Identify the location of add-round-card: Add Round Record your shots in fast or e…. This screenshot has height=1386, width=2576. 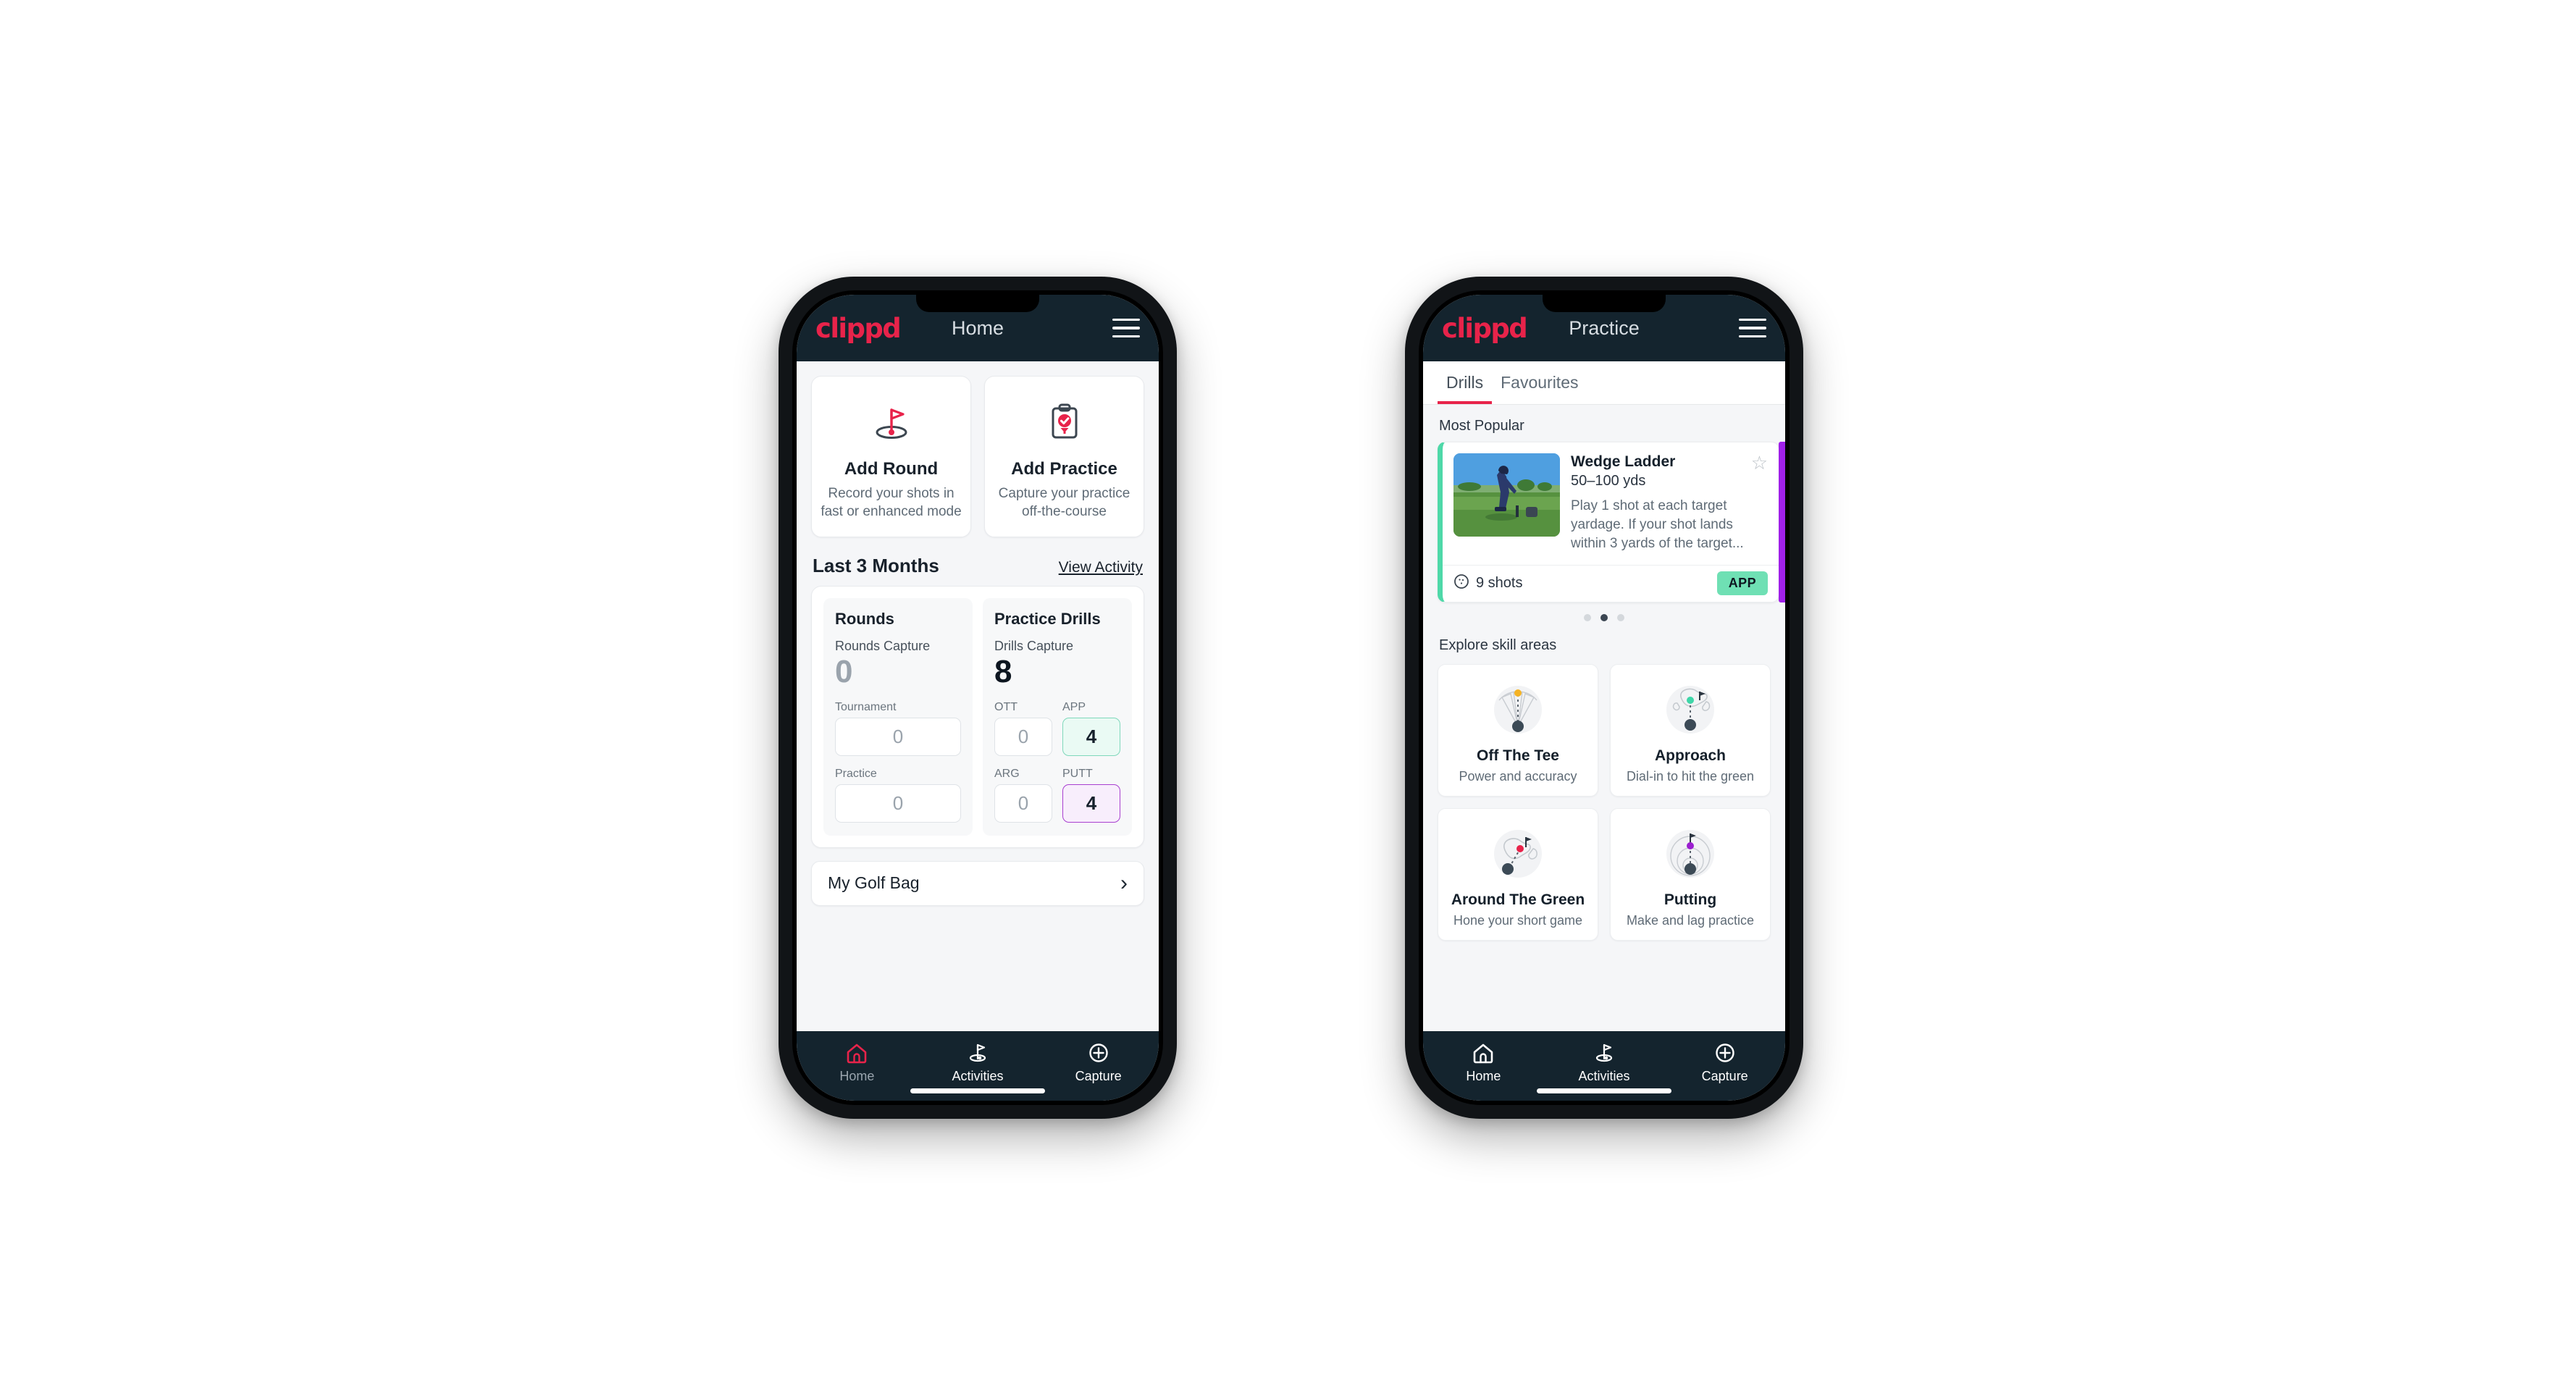
(891, 457).